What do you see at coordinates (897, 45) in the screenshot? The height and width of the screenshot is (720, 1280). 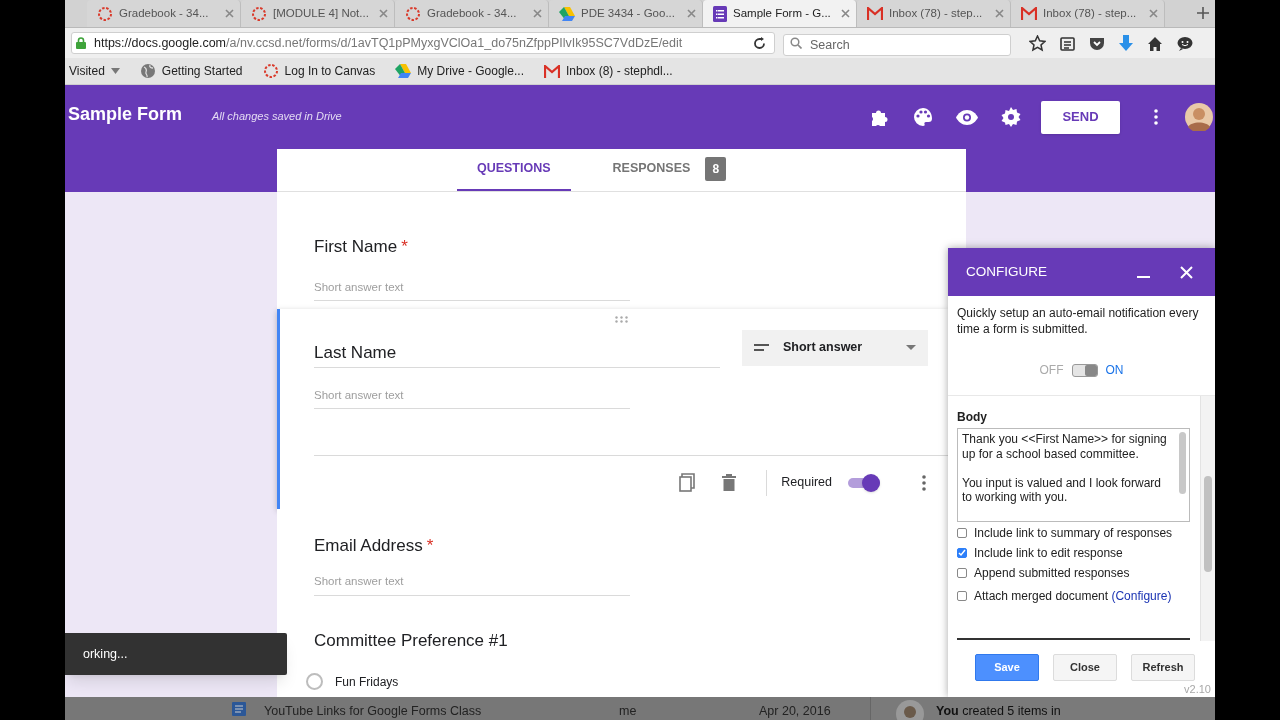 I see `search-field: Search` at bounding box center [897, 45].